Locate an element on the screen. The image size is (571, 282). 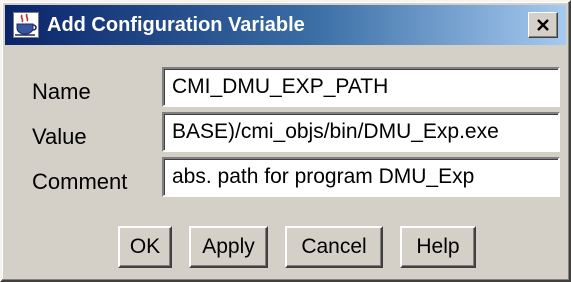
dialog-title: Add Configuration Variable is located at coordinates (176, 25).